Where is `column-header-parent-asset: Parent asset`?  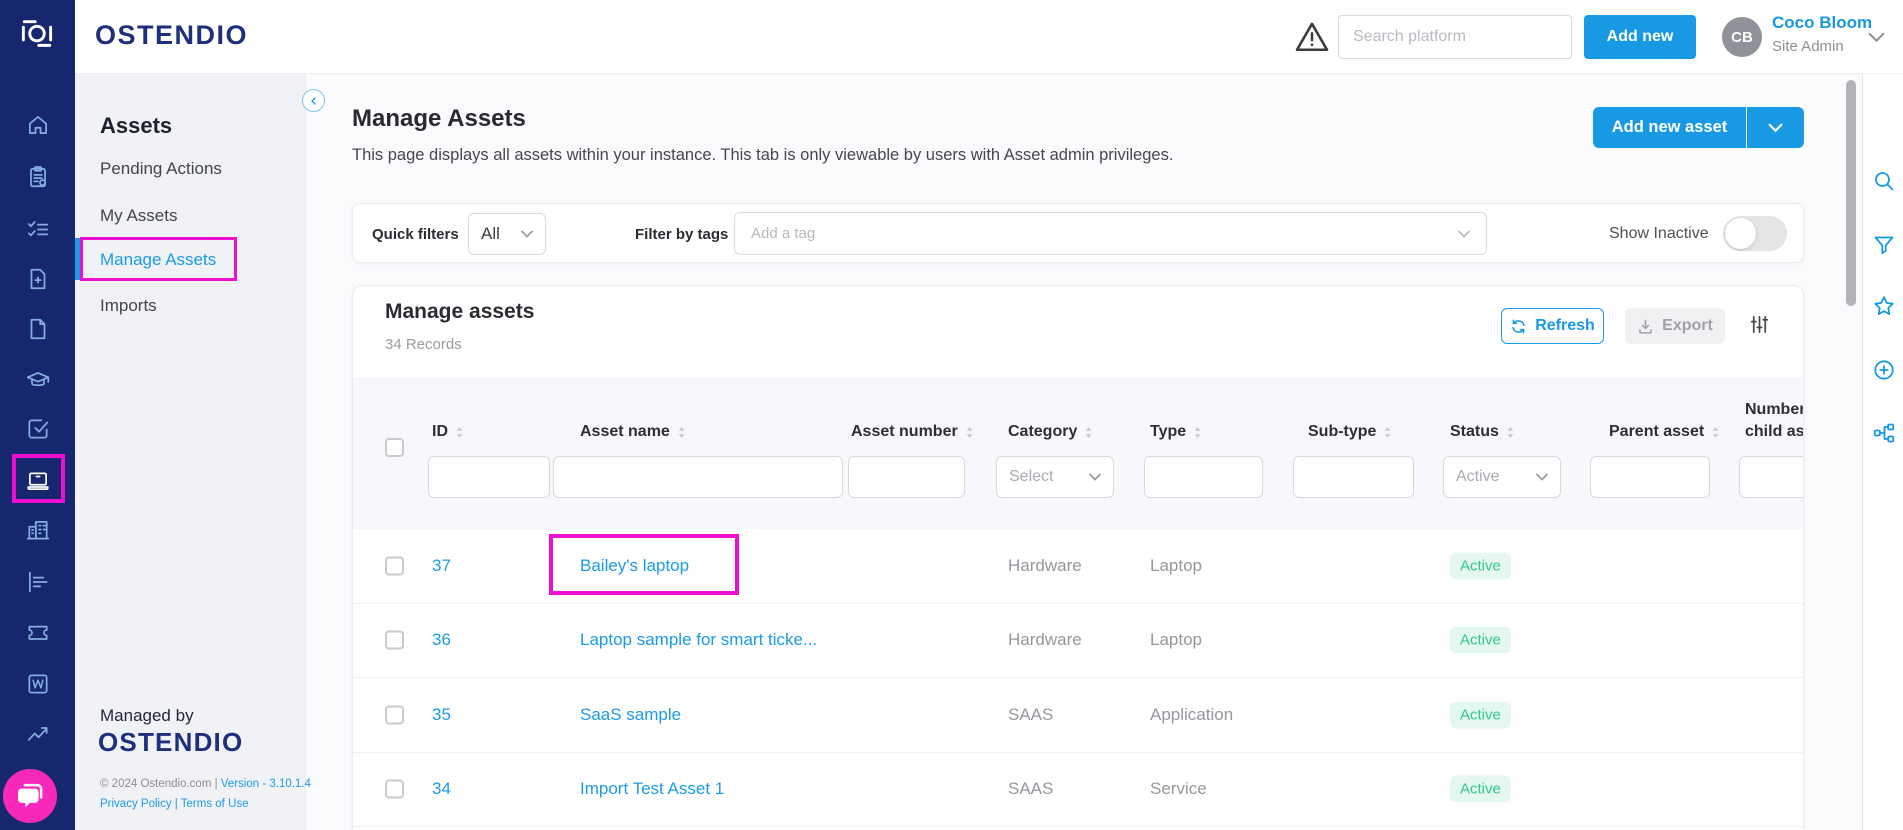 column-header-parent-asset: Parent asset is located at coordinates (1664, 432).